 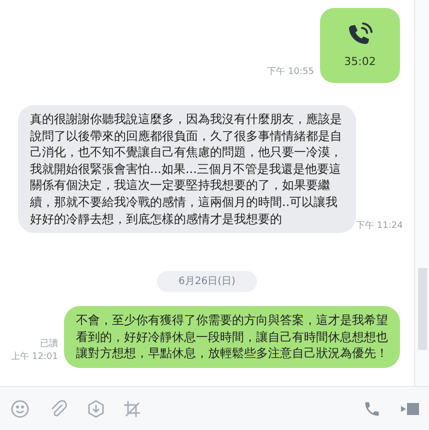 I want to click on scrollbar-thumb, so click(x=422, y=309).